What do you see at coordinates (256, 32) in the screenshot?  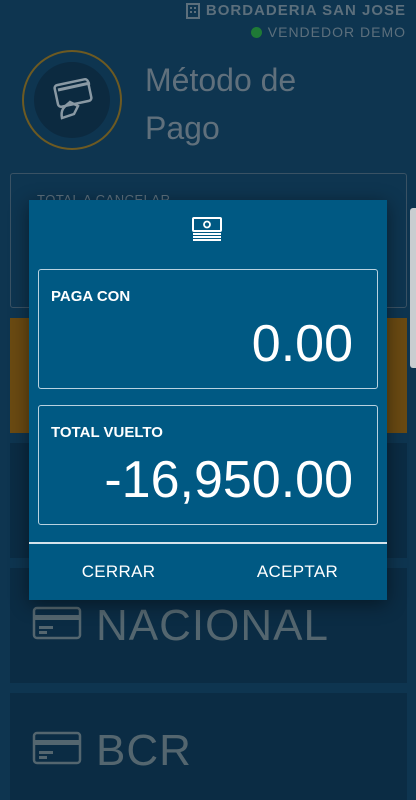 I see `online-status-dot` at bounding box center [256, 32].